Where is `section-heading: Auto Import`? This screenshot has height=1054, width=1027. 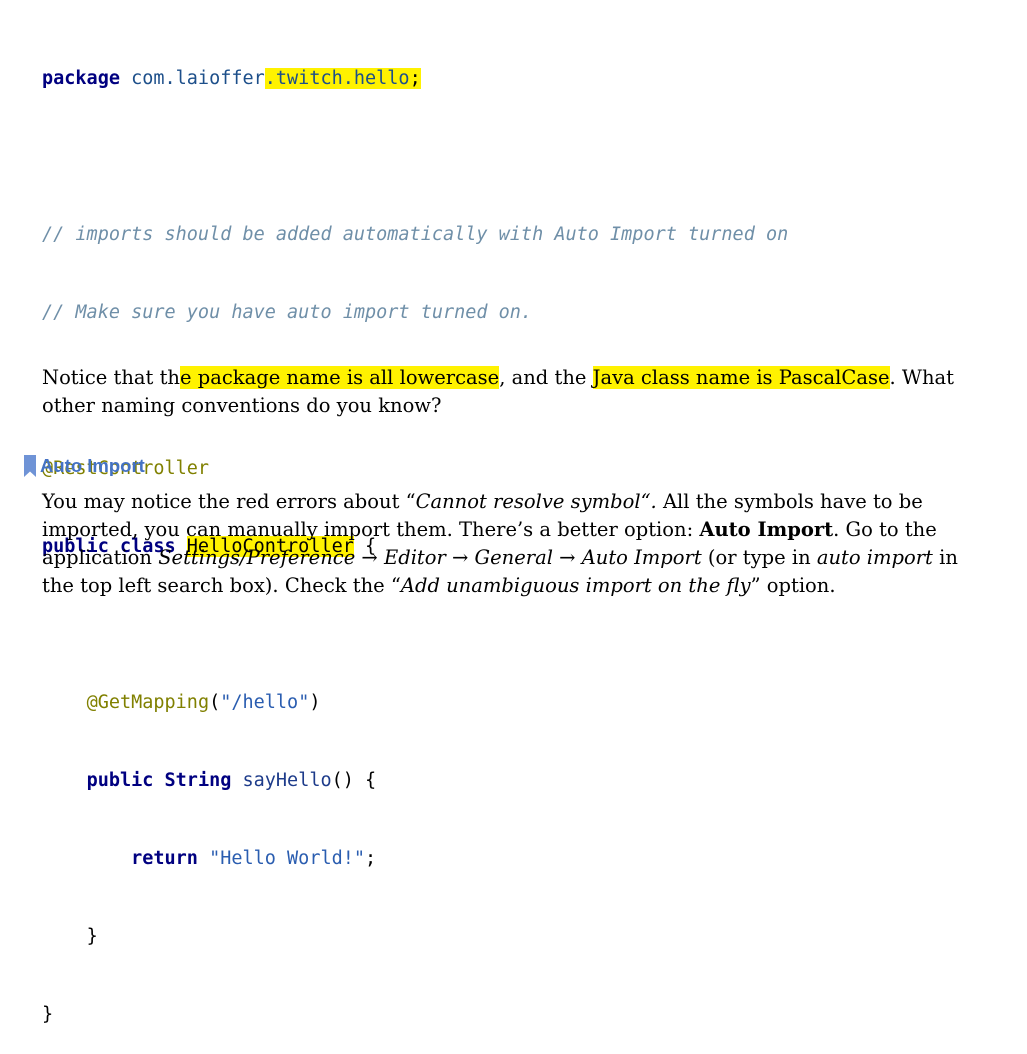 section-heading: Auto Import is located at coordinates (84, 466).